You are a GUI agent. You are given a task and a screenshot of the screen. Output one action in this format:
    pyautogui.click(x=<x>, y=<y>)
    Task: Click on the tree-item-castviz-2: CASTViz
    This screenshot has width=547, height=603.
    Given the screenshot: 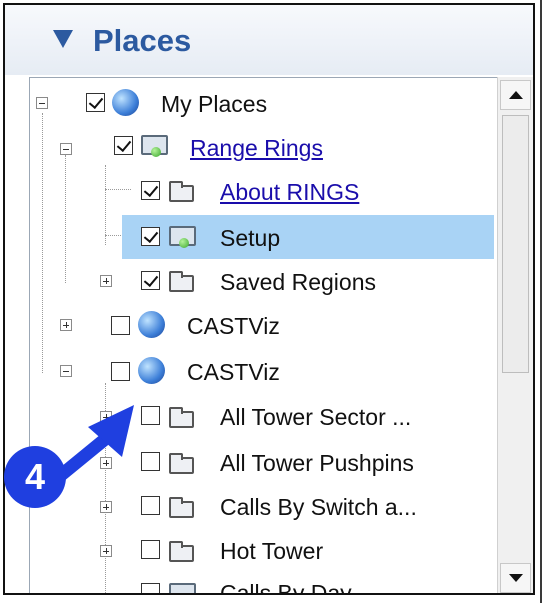 What is the action you would take?
    pyautogui.click(x=233, y=372)
    